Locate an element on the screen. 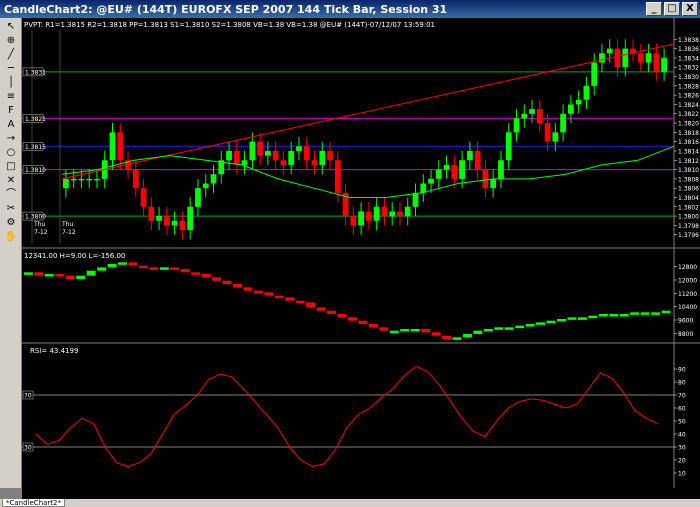  rsi-tick-label: 40 is located at coordinates (682, 435).